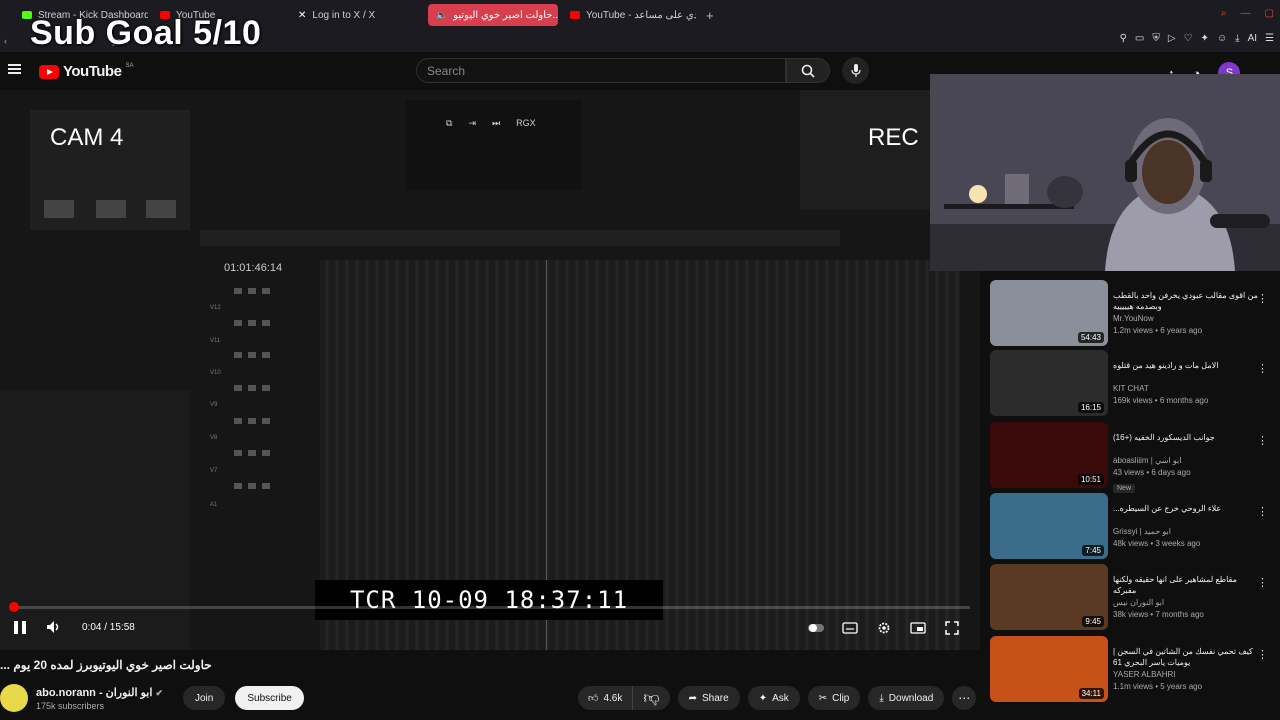  Describe the element at coordinates (952, 628) in the screenshot. I see `fullscreen-icon` at that location.